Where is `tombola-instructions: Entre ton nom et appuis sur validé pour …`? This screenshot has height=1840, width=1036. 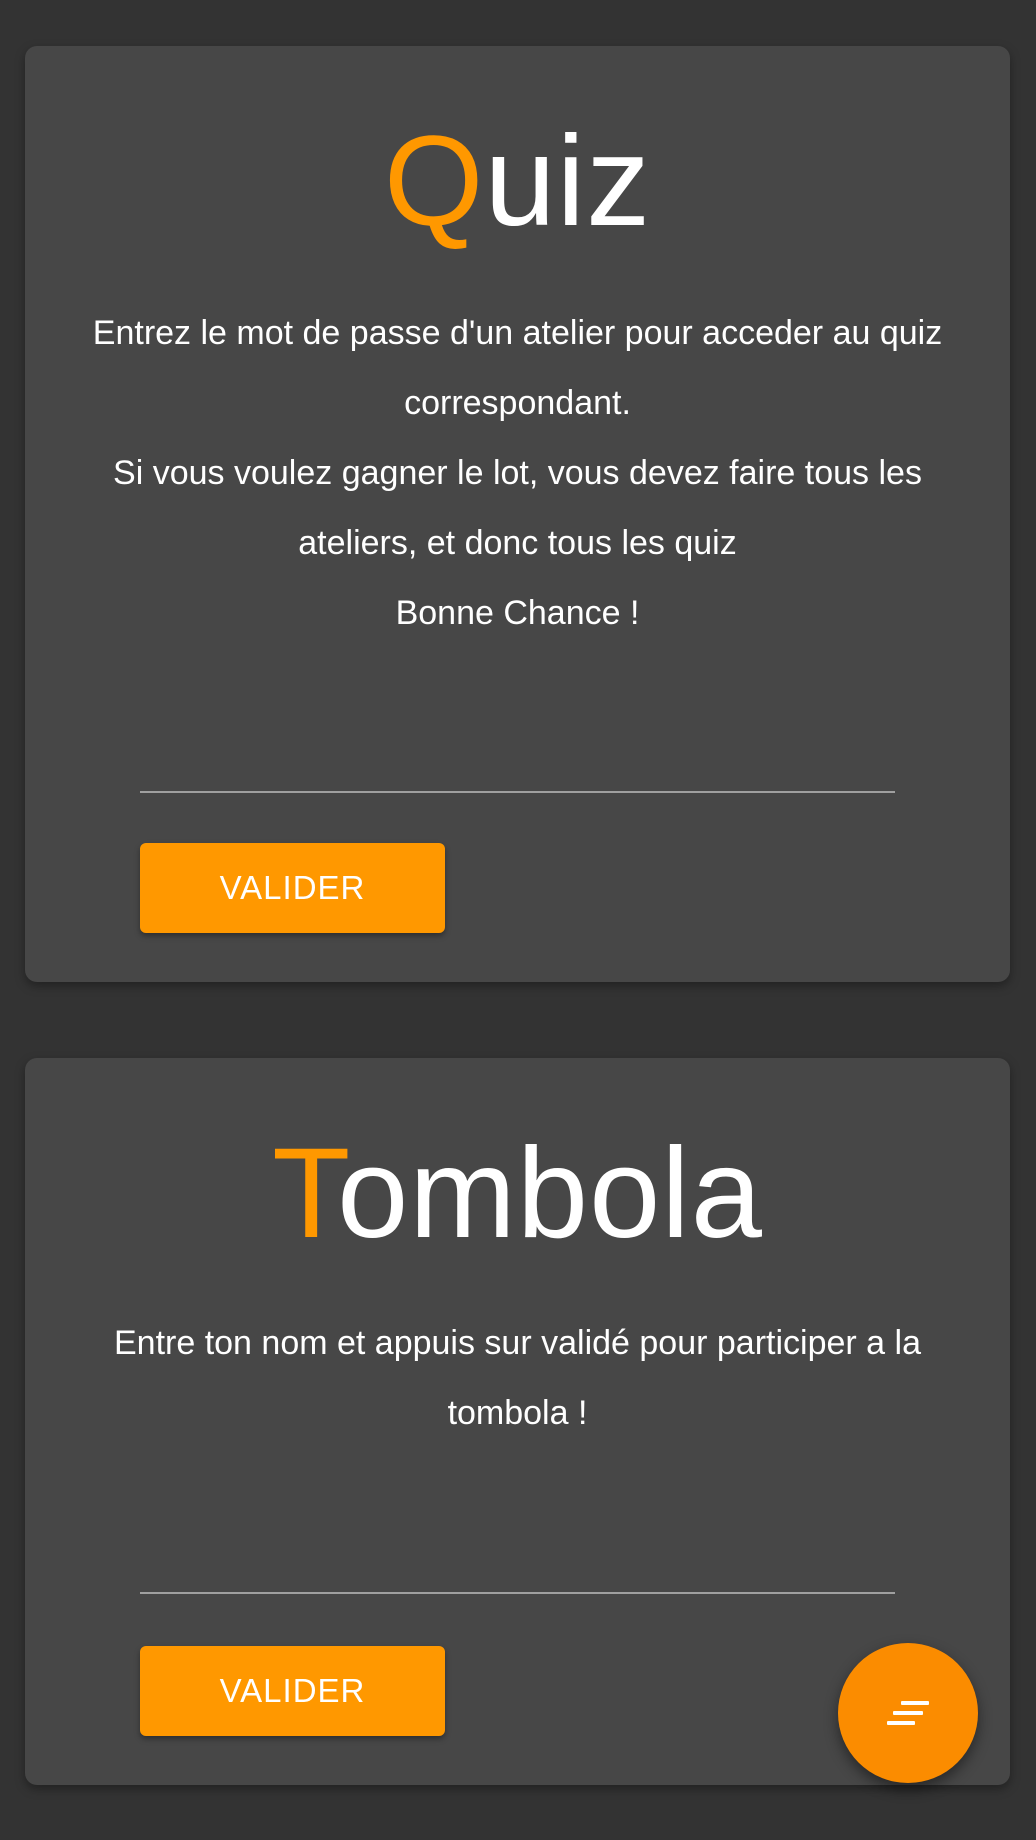
tombola-instructions: Entre ton nom et appuis sur validé pour … is located at coordinates (517, 1378).